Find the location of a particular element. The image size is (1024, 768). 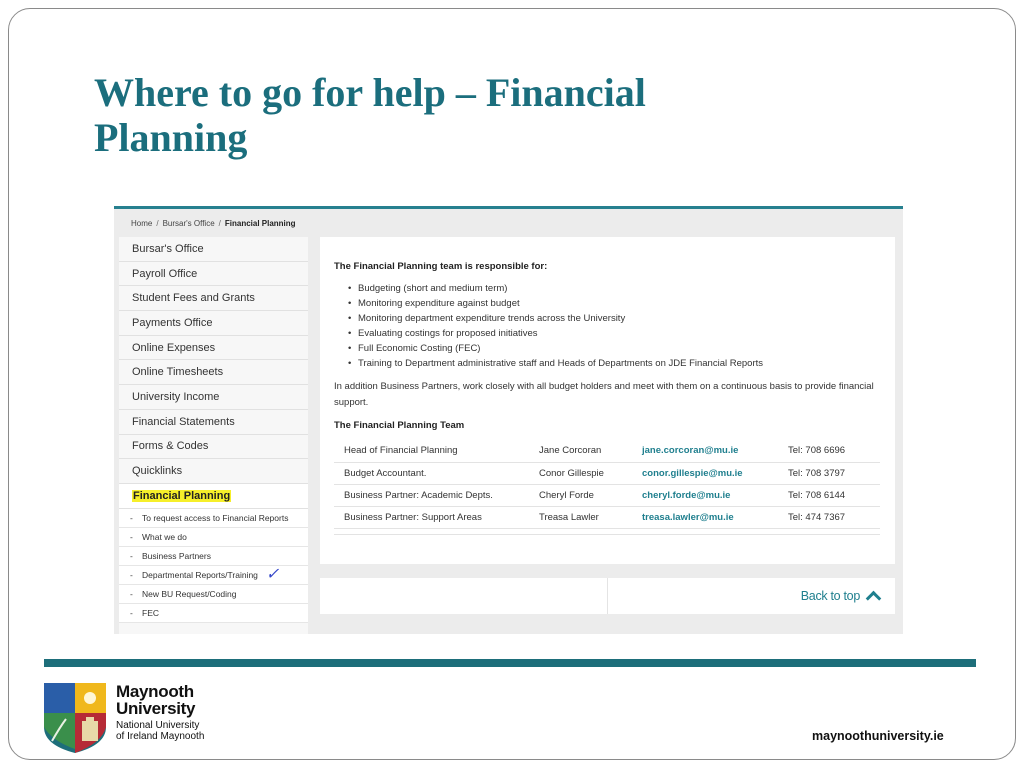

team-email-link: treasa.lawler@mu.ie is located at coordinates (715, 517).